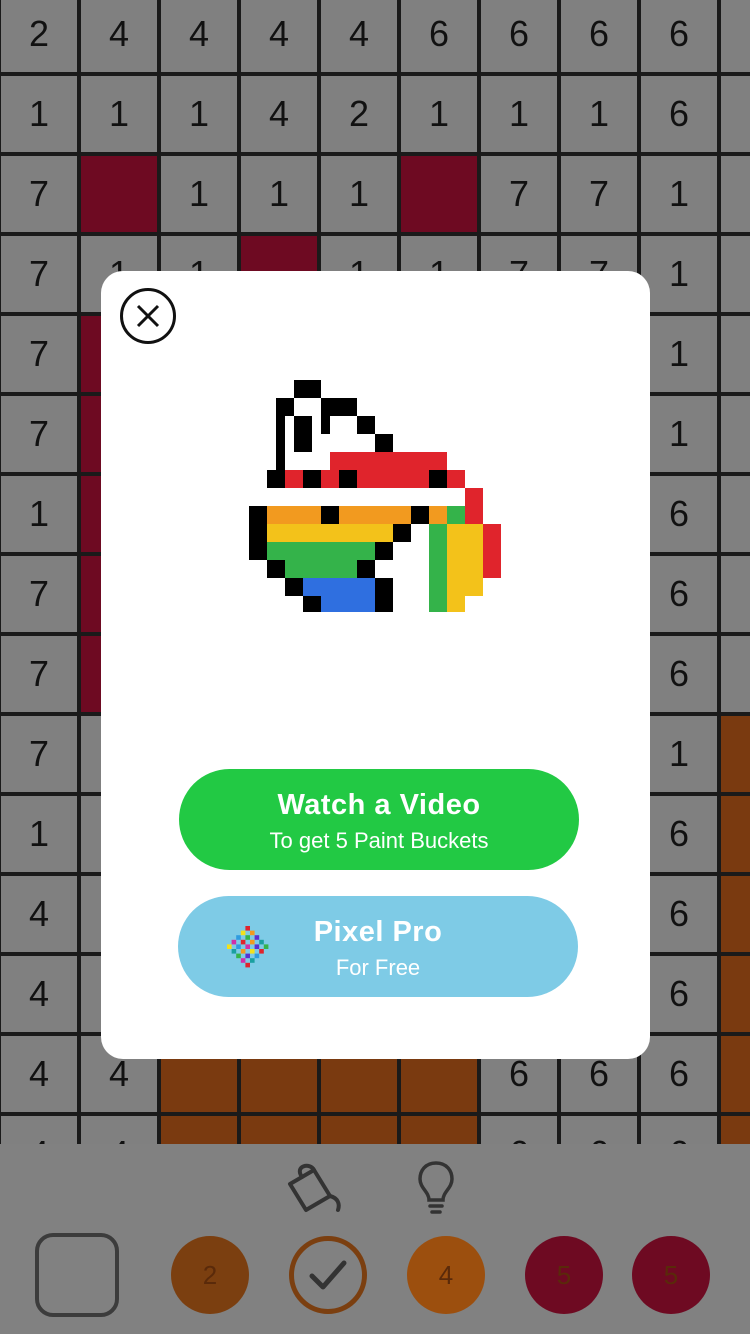  What do you see at coordinates (375, 496) in the screenshot?
I see `rainbow-paint-bucket-icon` at bounding box center [375, 496].